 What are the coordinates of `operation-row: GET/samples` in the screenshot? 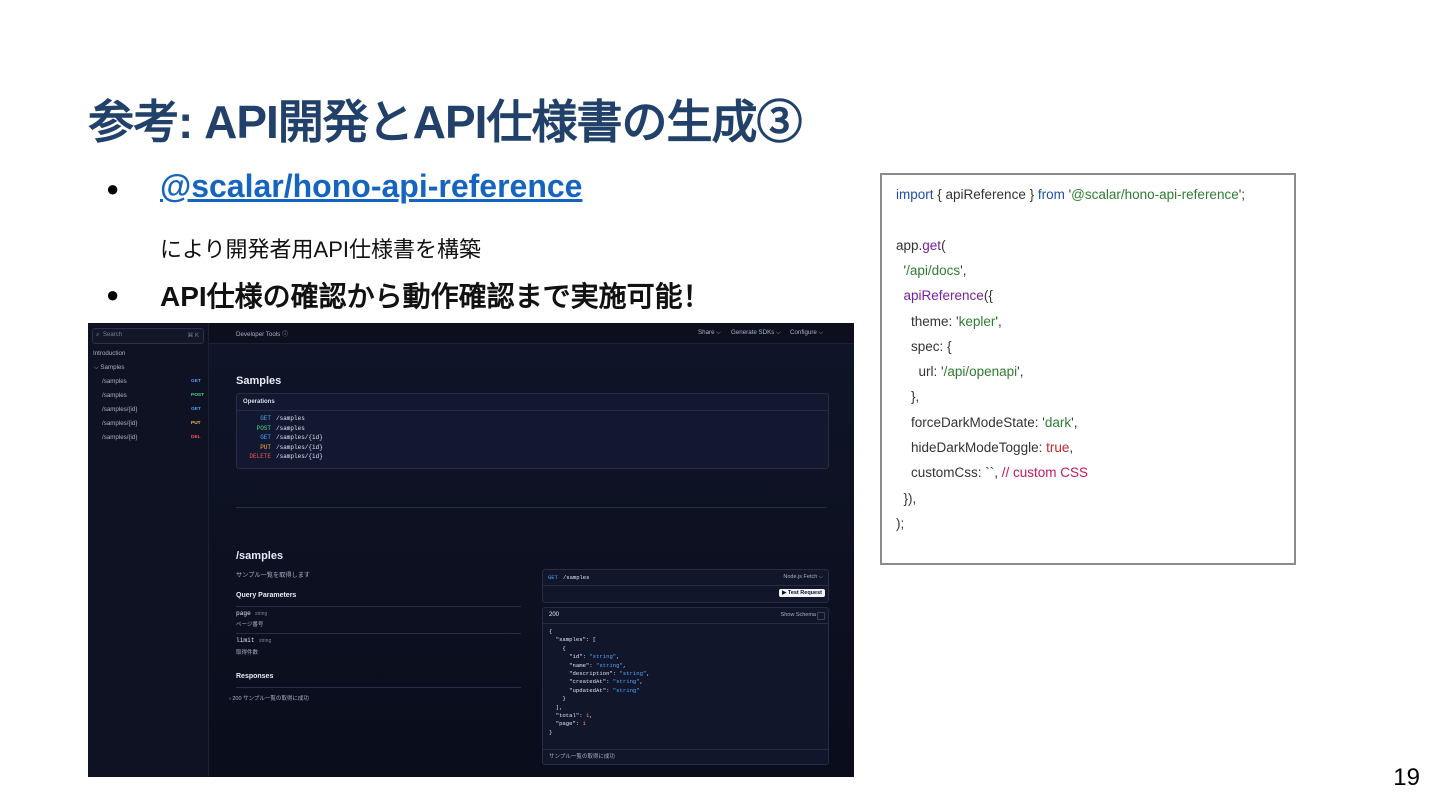 It's located at (337, 419).